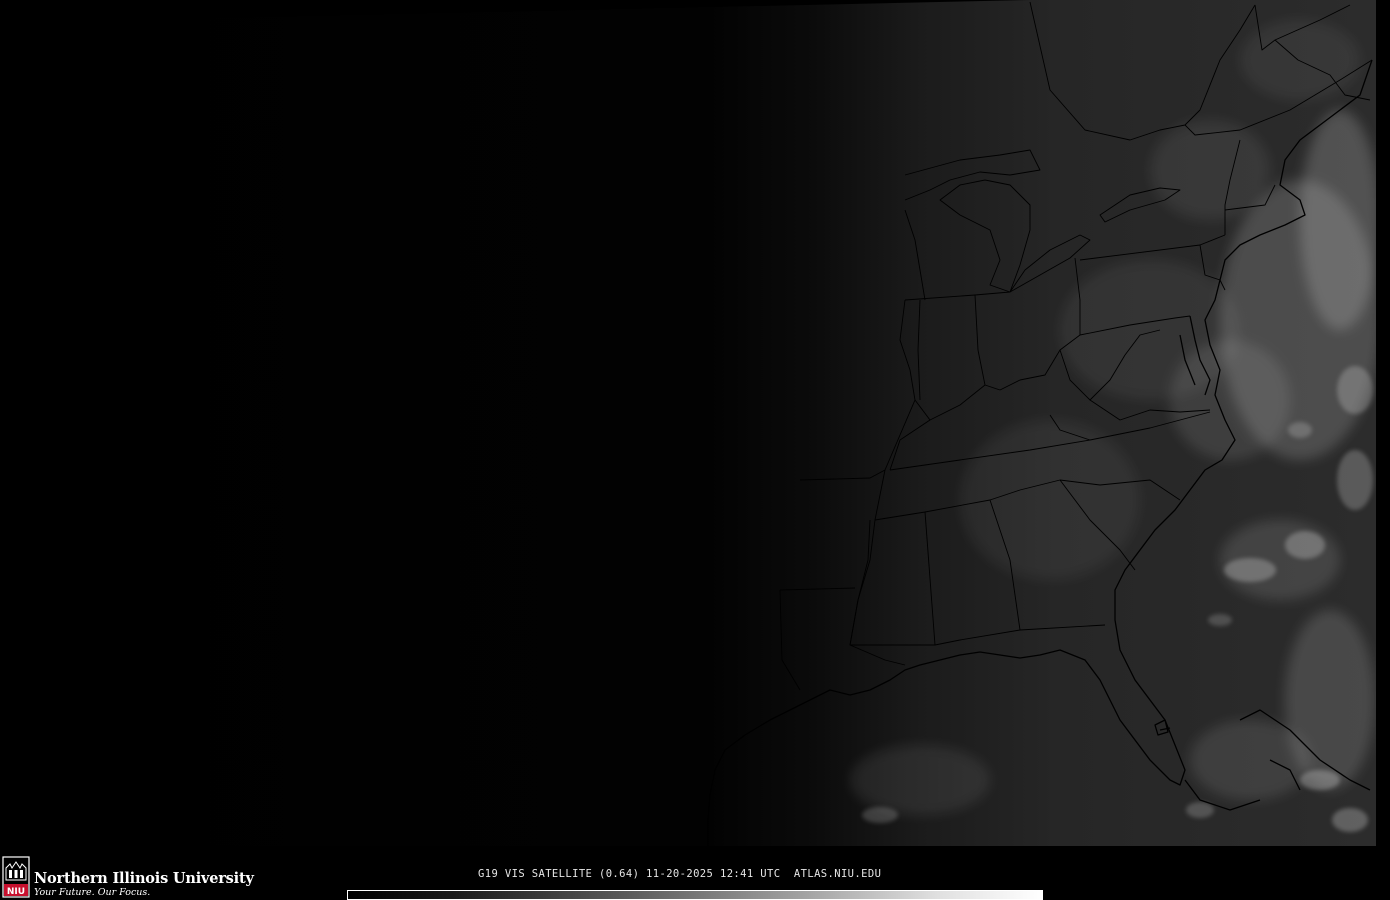 Image resolution: width=1390 pixels, height=900 pixels. What do you see at coordinates (92, 892) in the screenshot?
I see `university-tagline: Your Future. Our Focus.` at bounding box center [92, 892].